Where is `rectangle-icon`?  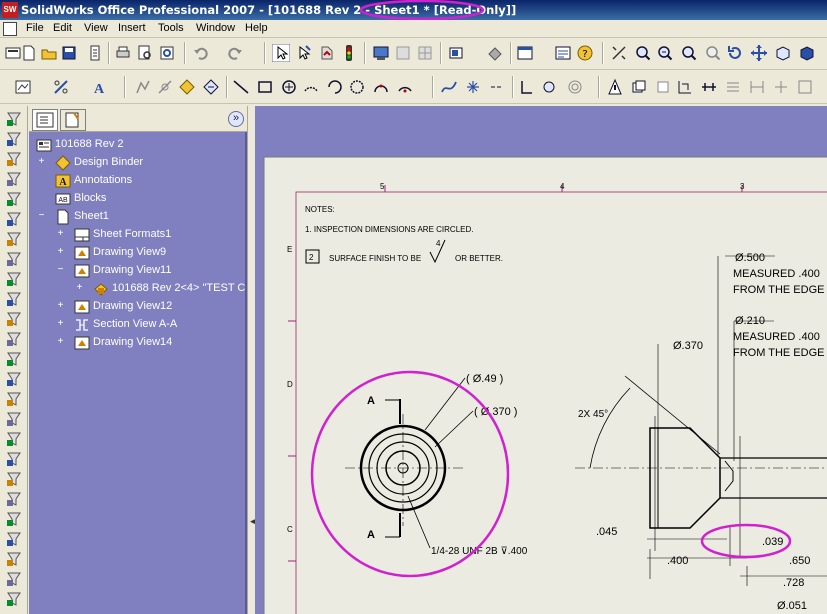
rectangle-icon is located at coordinates (265, 87).